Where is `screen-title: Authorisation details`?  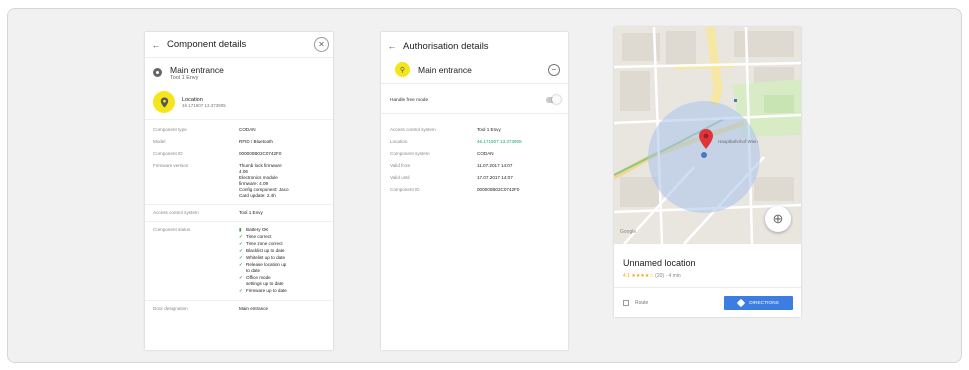 screen-title: Authorisation details is located at coordinates (446, 46).